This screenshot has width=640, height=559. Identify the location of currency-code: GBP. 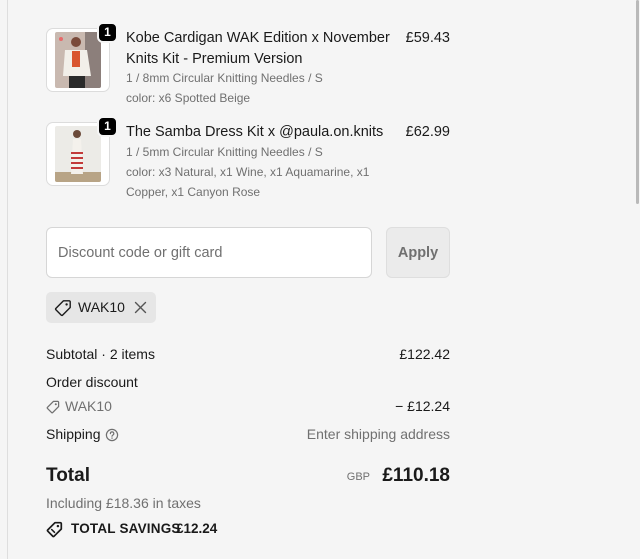
(358, 477).